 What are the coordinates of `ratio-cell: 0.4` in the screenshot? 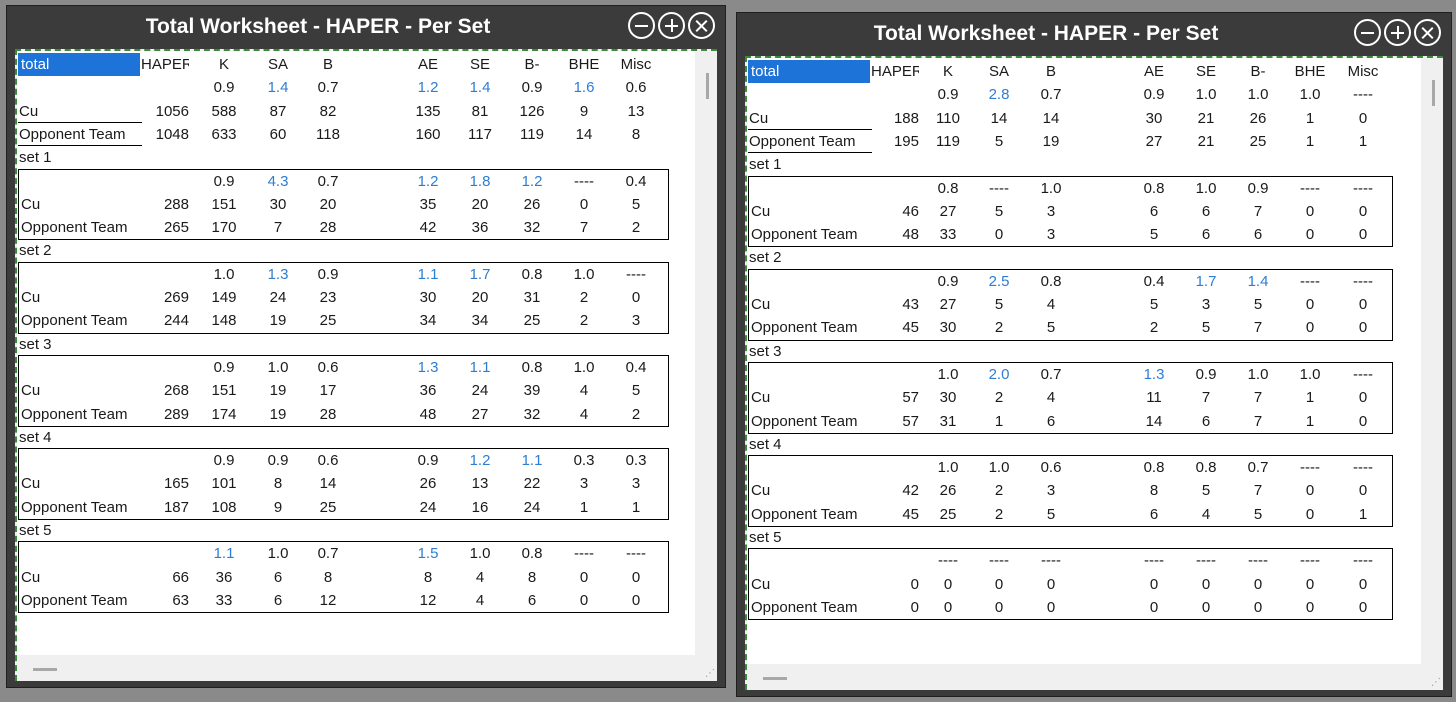 It's located at (636, 367).